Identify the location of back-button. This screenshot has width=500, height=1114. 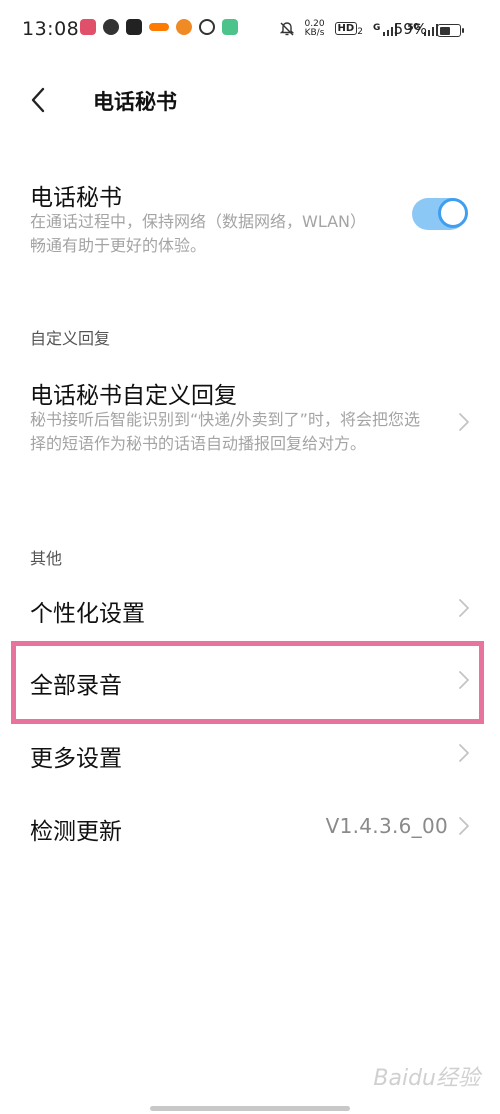
(45, 100).